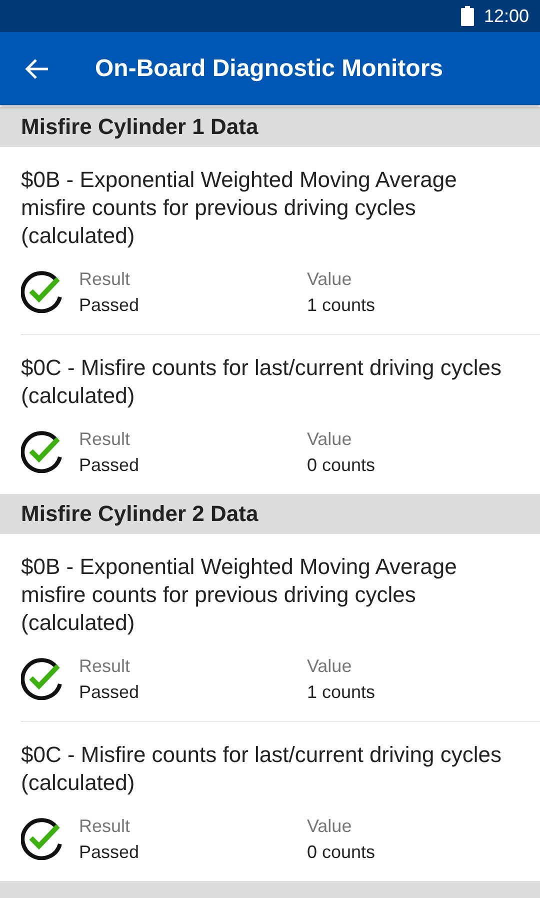 Image resolution: width=540 pixels, height=898 pixels. Describe the element at coordinates (506, 16) in the screenshot. I see `status-time: 12:00` at that location.